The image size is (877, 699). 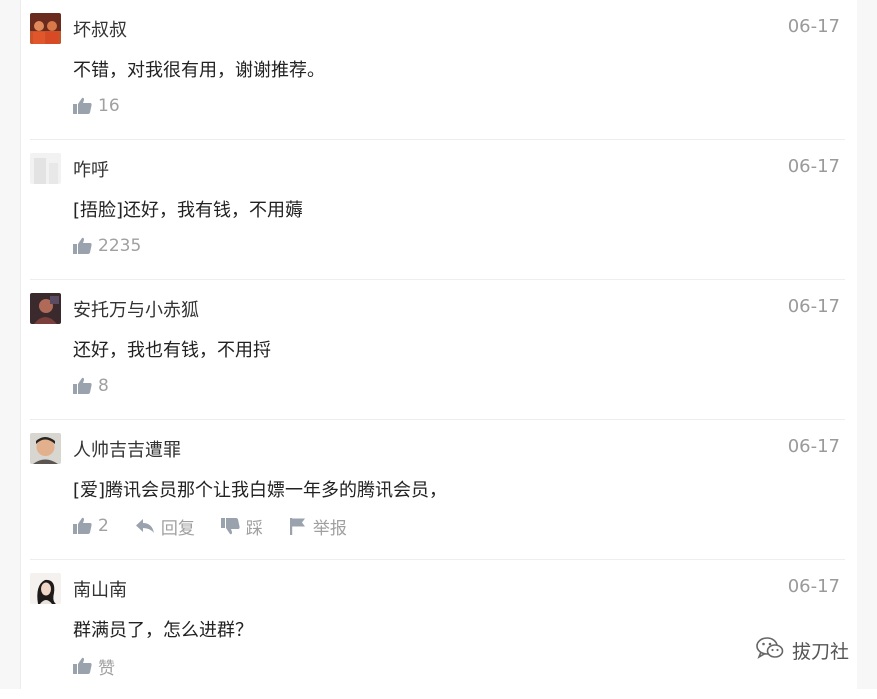 I want to click on commenter-name: 安托万与小赤狐, so click(x=136, y=309).